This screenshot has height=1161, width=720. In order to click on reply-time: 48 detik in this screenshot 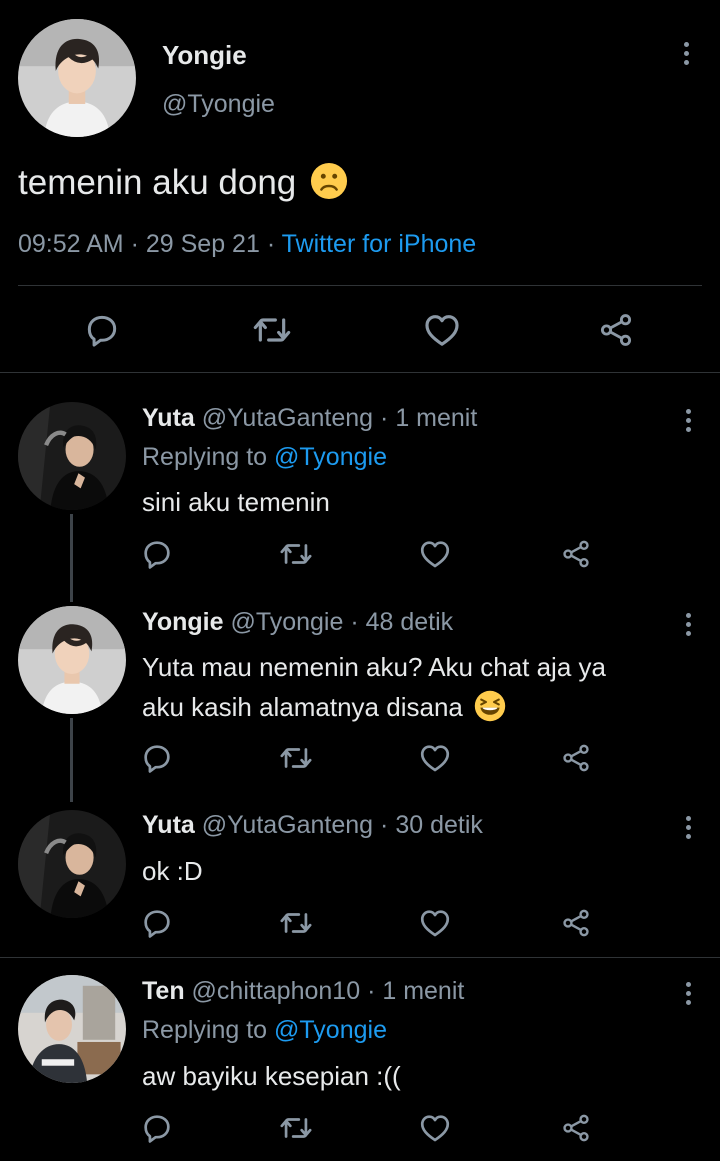, I will do `click(409, 622)`.